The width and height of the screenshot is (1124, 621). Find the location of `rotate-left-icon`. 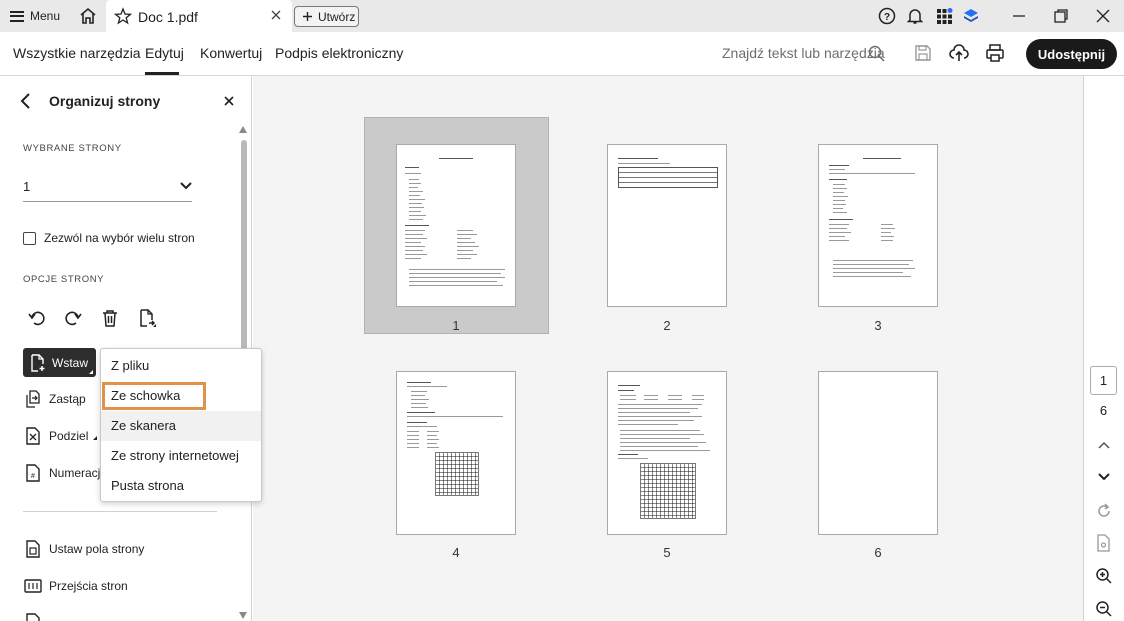

rotate-left-icon is located at coordinates (37, 318).